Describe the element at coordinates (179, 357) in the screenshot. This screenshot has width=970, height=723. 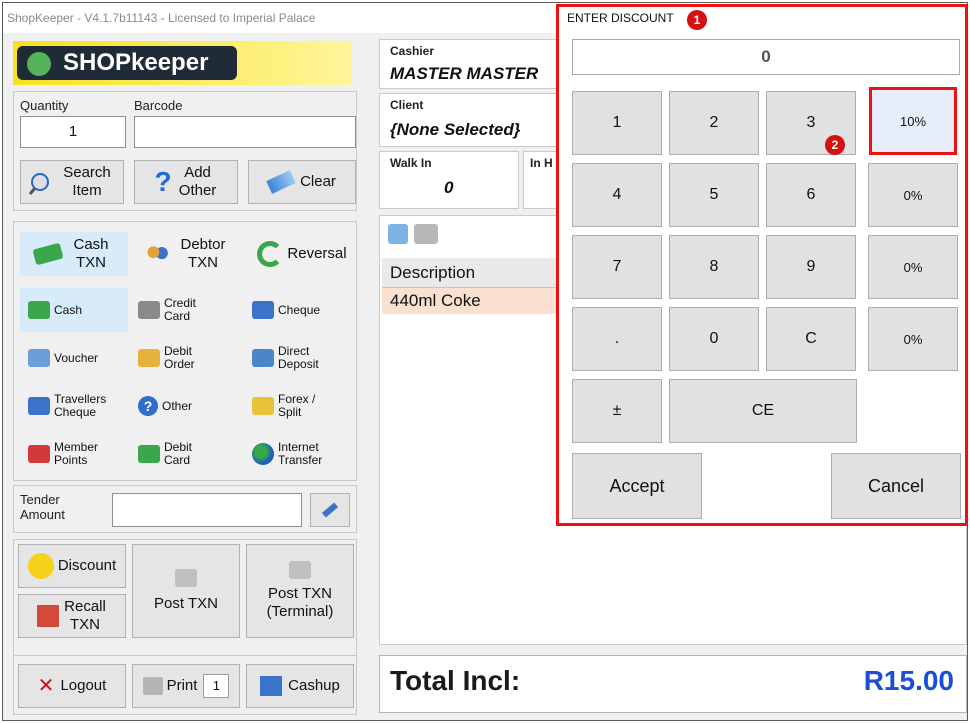
I see `payment-debit-order-label: Debit Order` at that location.